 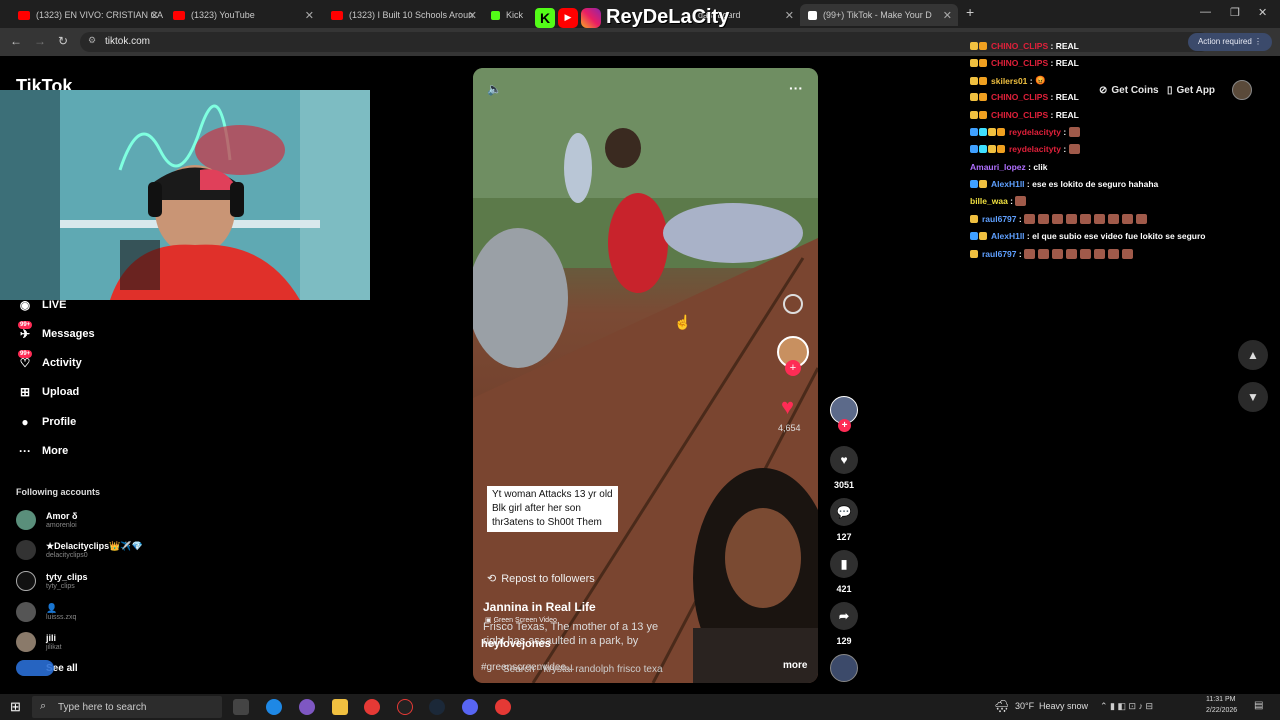 What do you see at coordinates (42, 451) in the screenshot?
I see `nav-more: ··· More` at bounding box center [42, 451].